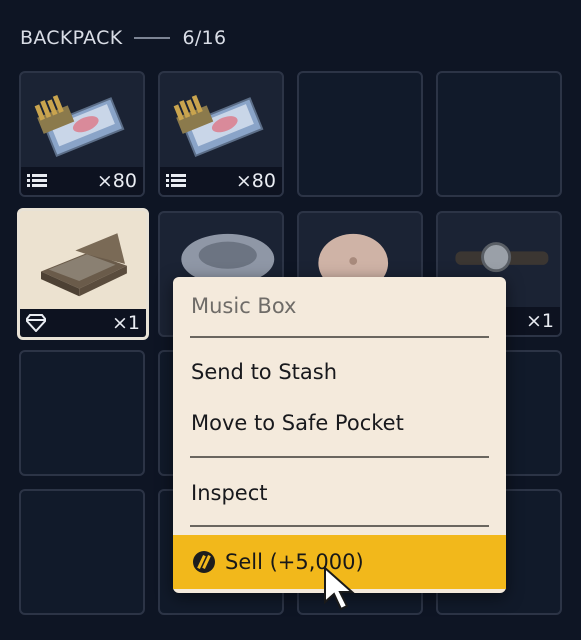  I want to click on inspect-option: Inspect, so click(229, 493).